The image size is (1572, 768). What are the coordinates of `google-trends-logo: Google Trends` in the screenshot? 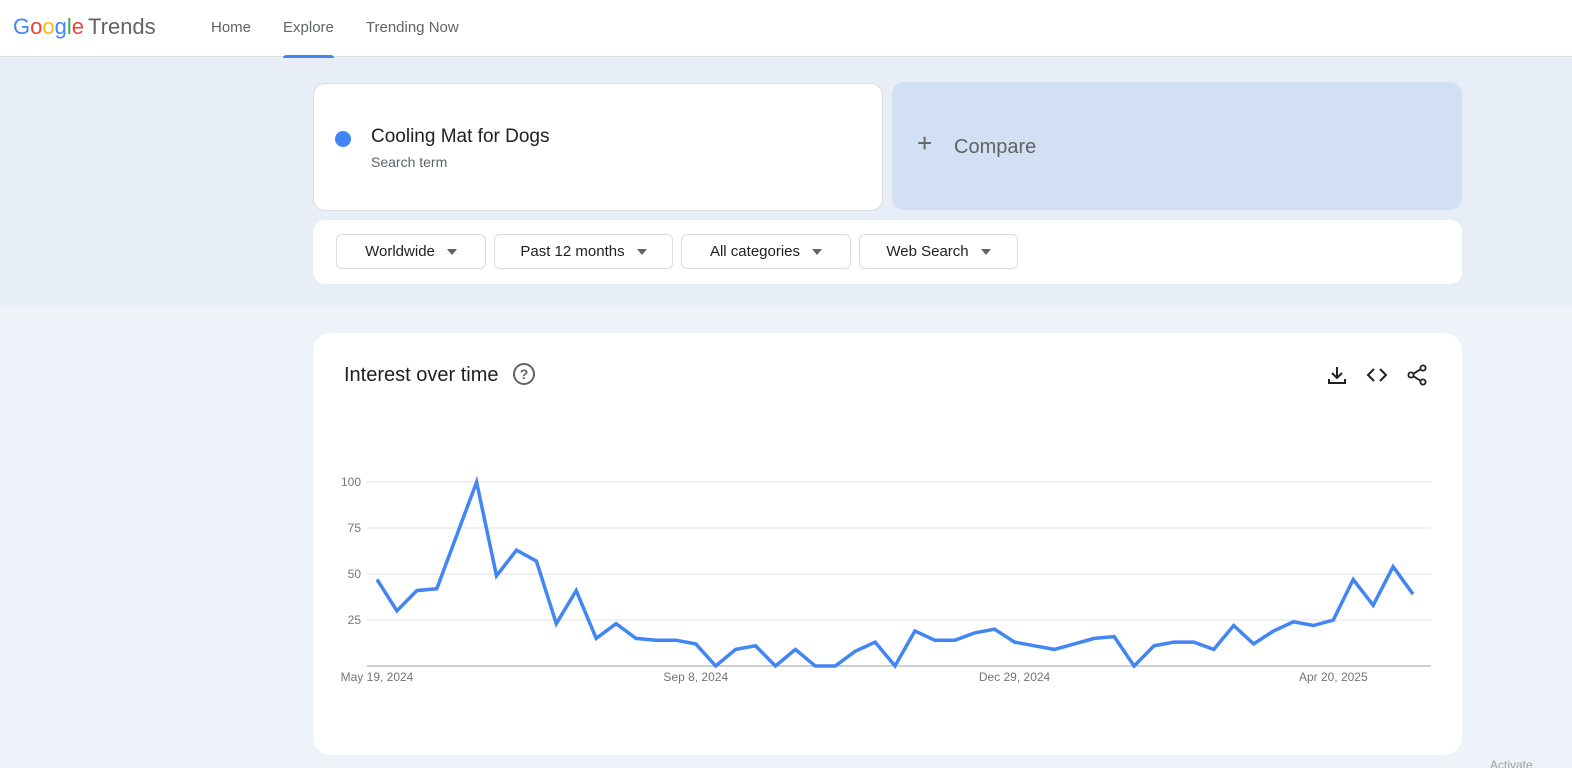 It's located at (84, 27).